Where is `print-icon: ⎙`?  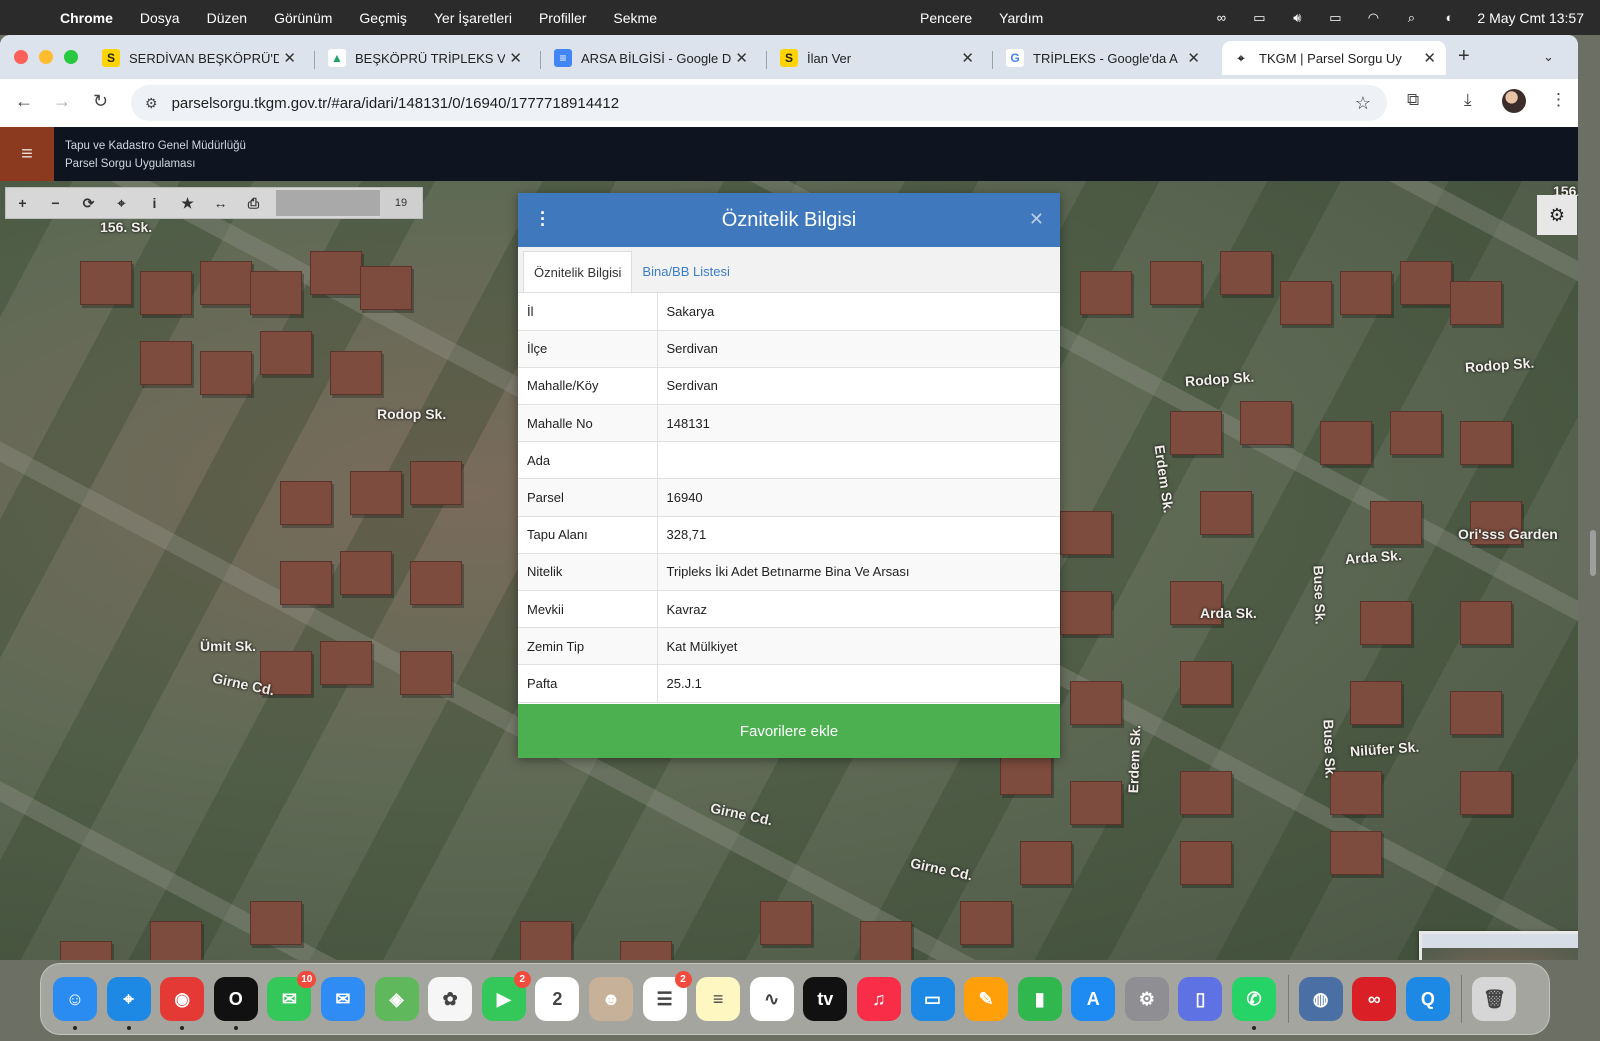
print-icon: ⎙ is located at coordinates (253, 203).